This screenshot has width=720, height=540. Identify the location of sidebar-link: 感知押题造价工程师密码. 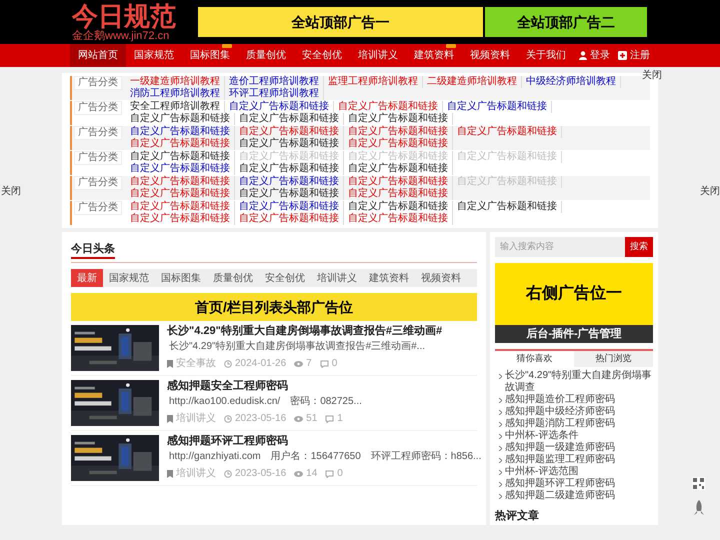
(560, 400).